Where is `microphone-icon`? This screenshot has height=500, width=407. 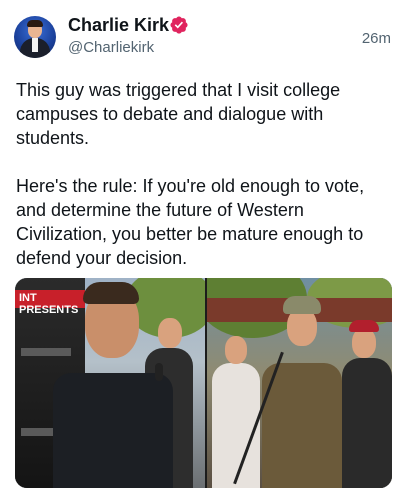
microphone-icon is located at coordinates (159, 372).